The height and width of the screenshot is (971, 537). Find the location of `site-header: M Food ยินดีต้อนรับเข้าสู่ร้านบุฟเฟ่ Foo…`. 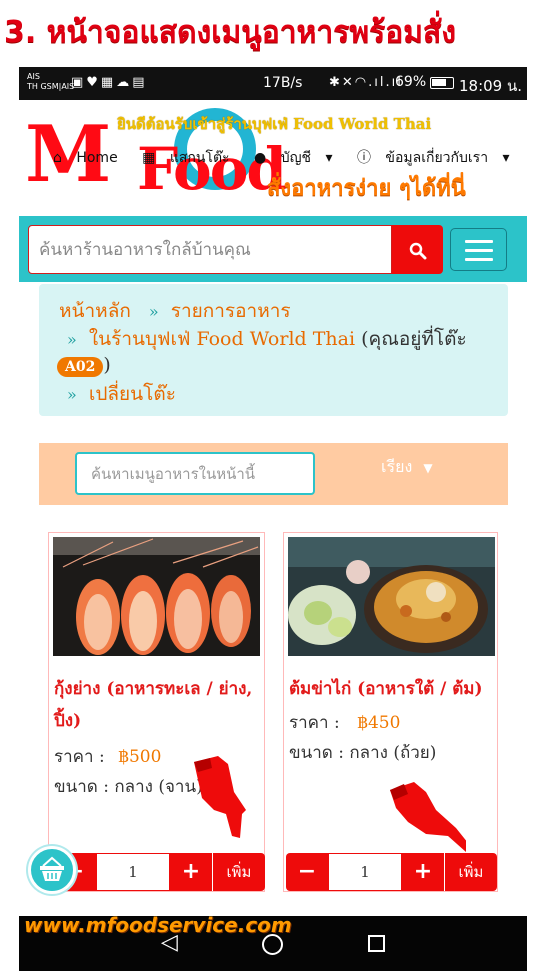

site-header: M Food ยินดีต้อนรับเข้าสู่ร้านบุฟเฟ่ Foo… is located at coordinates (273, 158).